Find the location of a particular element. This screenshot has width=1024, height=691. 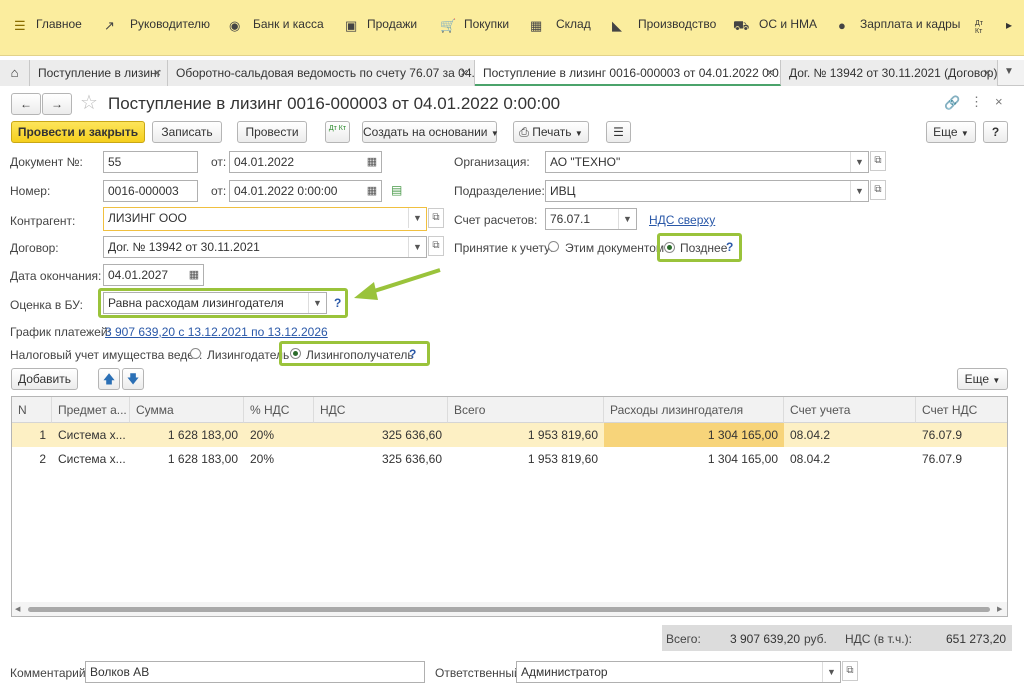

menu-item-bank: ◉ Банк и касса is located at coordinates (279, 27).